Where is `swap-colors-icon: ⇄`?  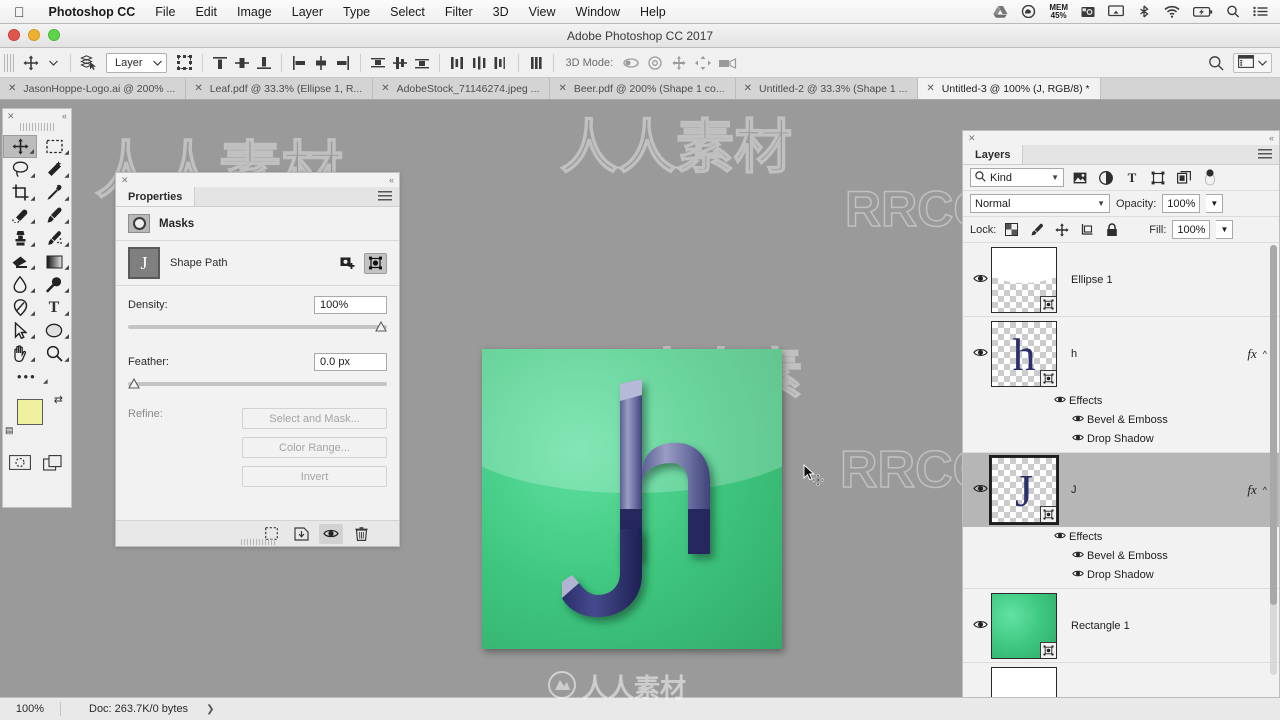
swap-colors-icon: ⇄ is located at coordinates (58, 399).